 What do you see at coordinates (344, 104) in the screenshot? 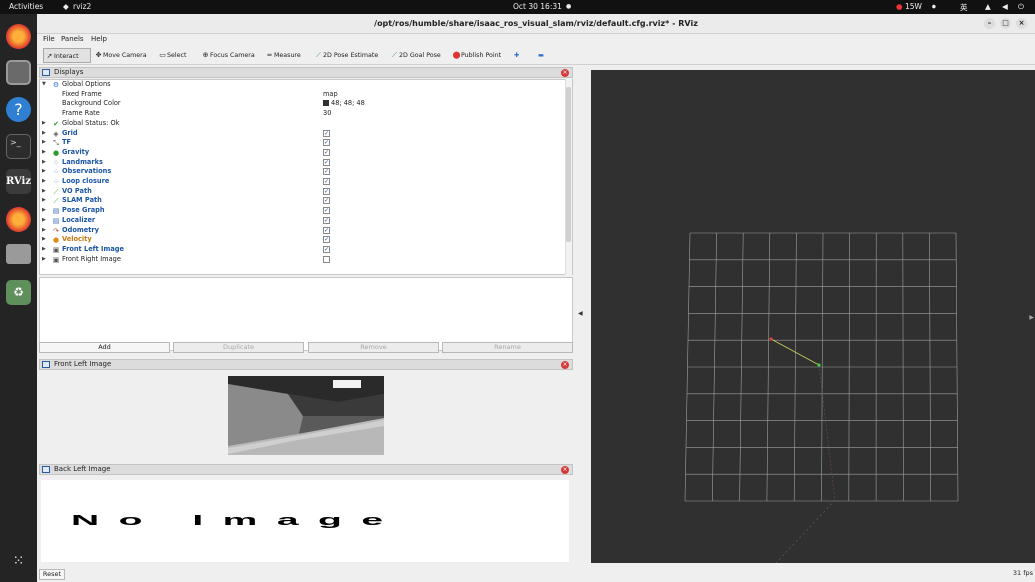
I see `background-color-value: 48; 48; 48` at bounding box center [344, 104].